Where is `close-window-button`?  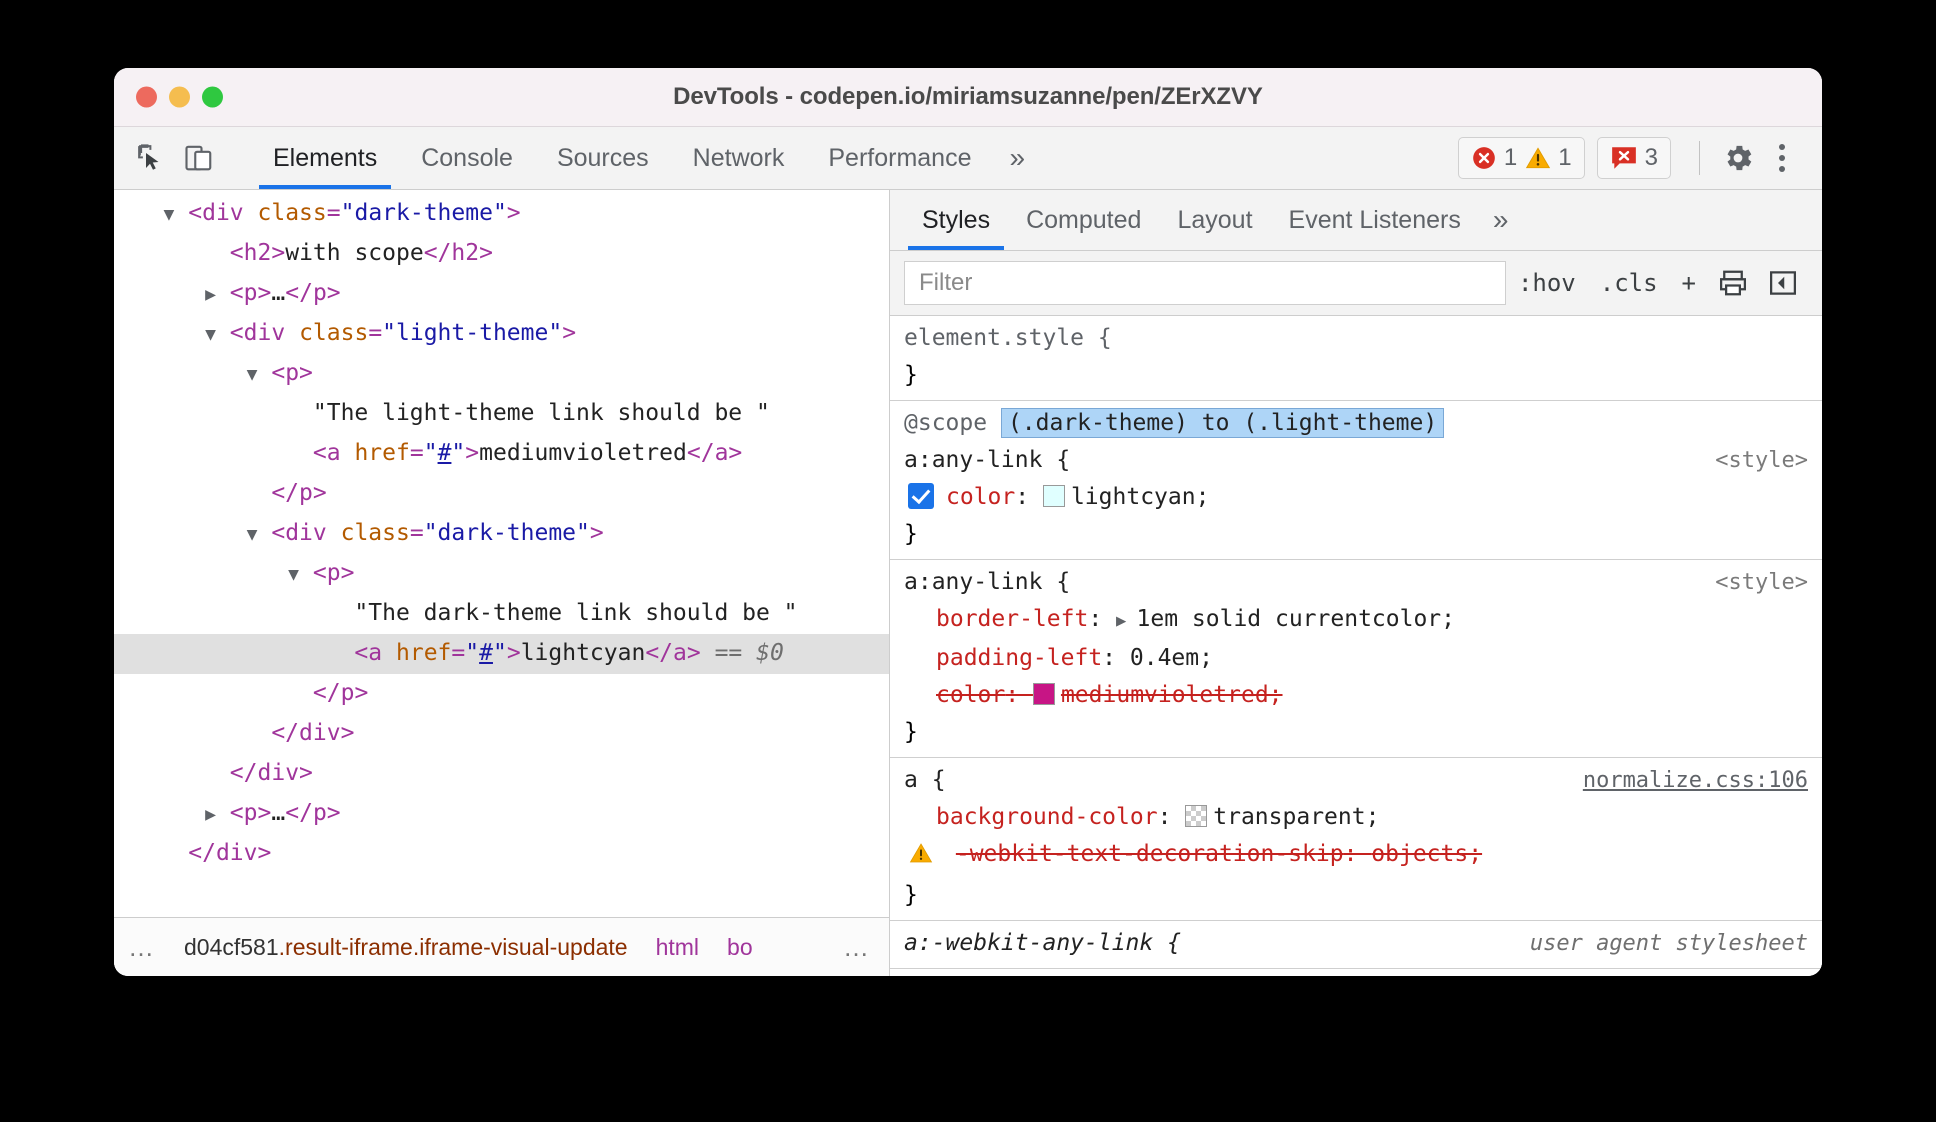 close-window-button is located at coordinates (146, 97).